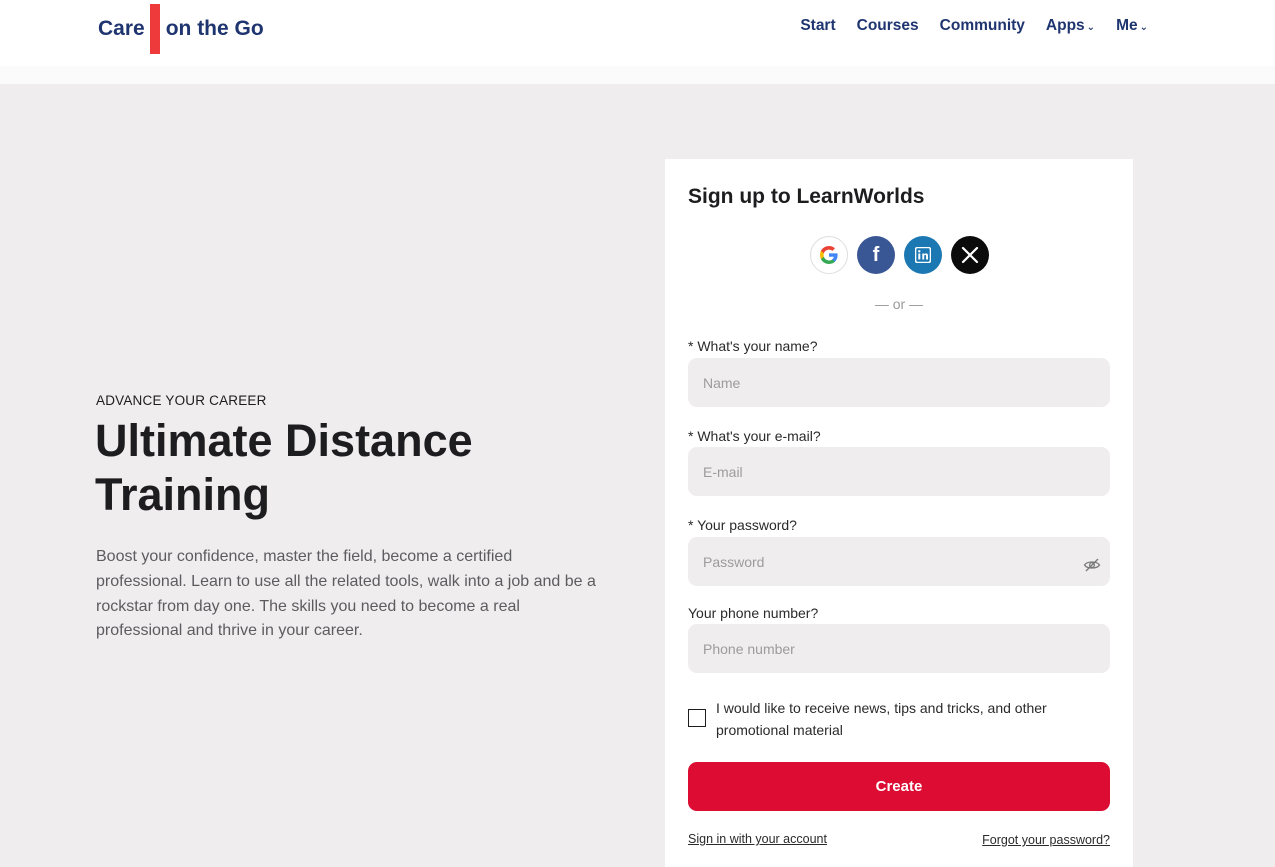  Describe the element at coordinates (284, 467) in the screenshot. I see `hero-title: Ultimate Distance Training` at that location.